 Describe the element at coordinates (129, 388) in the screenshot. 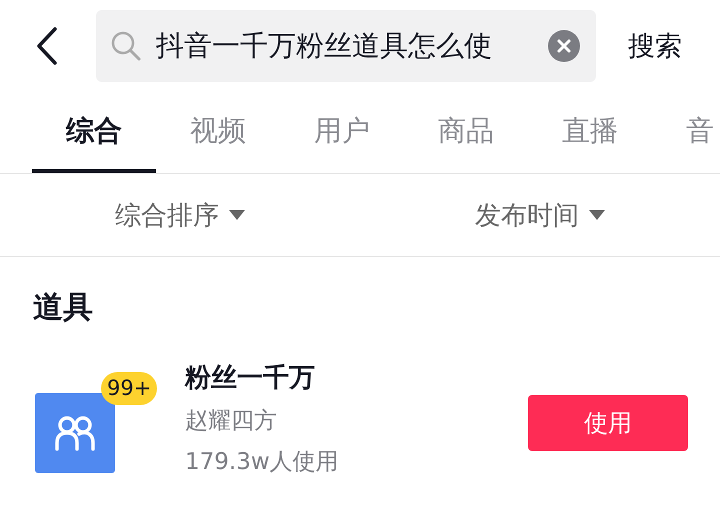

I see `count-badge: 99+` at that location.